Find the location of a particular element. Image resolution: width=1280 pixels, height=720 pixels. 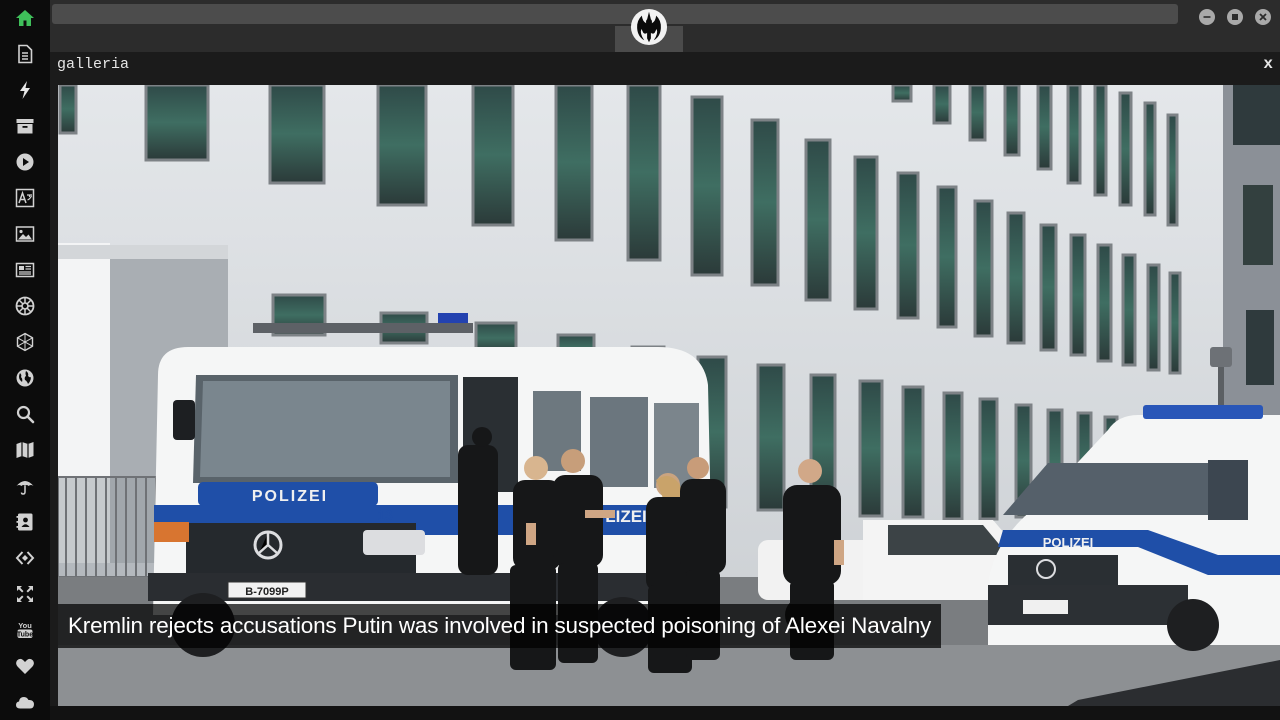

sidebar-item-archive is located at coordinates (25, 126).